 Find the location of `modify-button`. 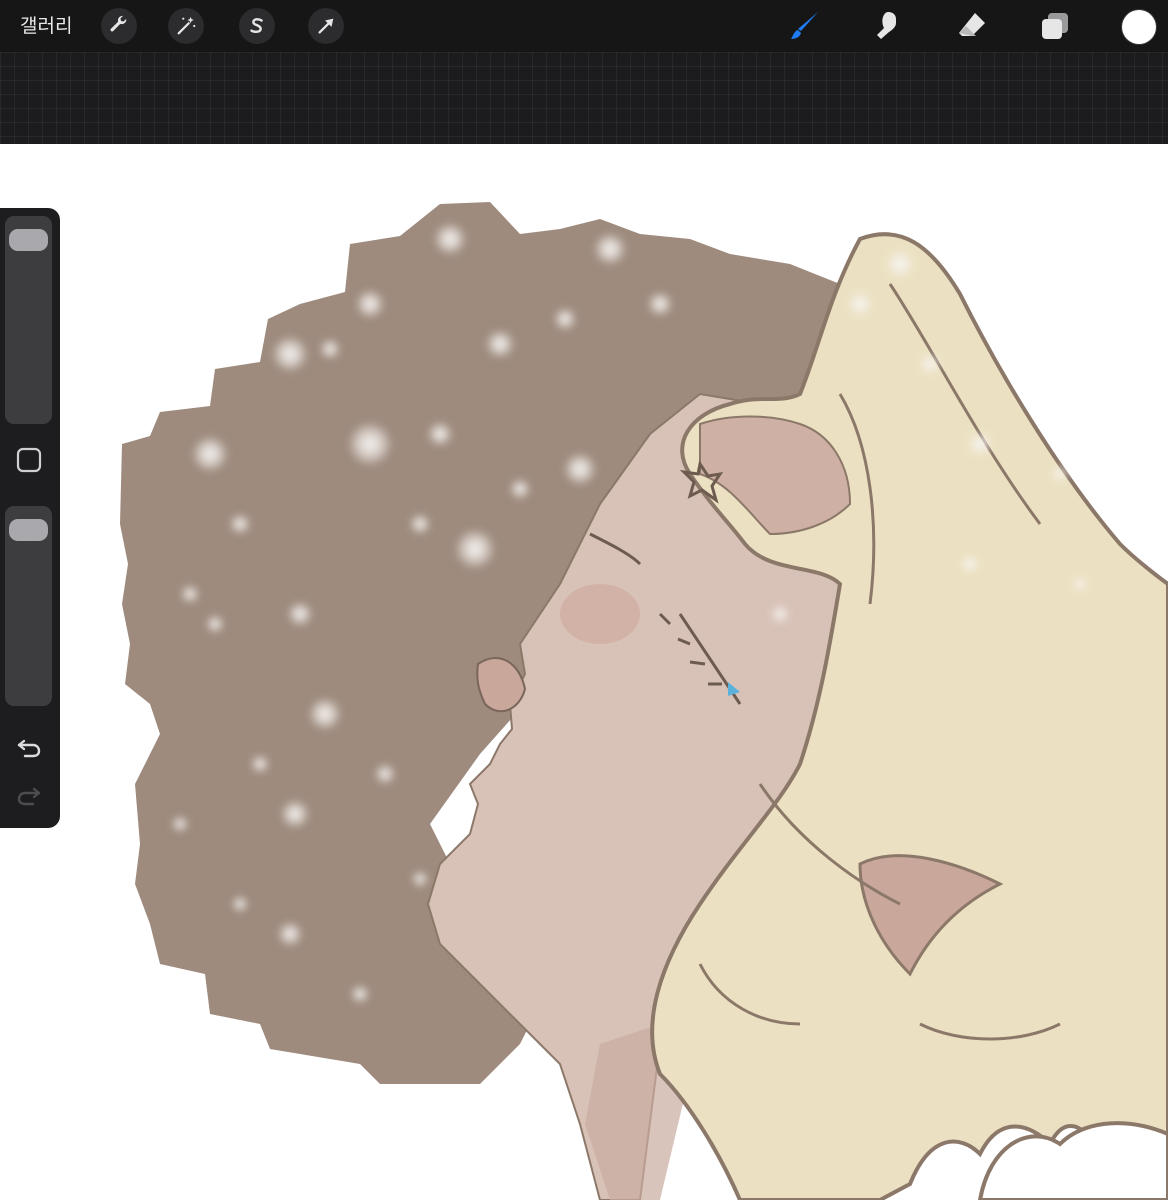

modify-button is located at coordinates (29, 460).